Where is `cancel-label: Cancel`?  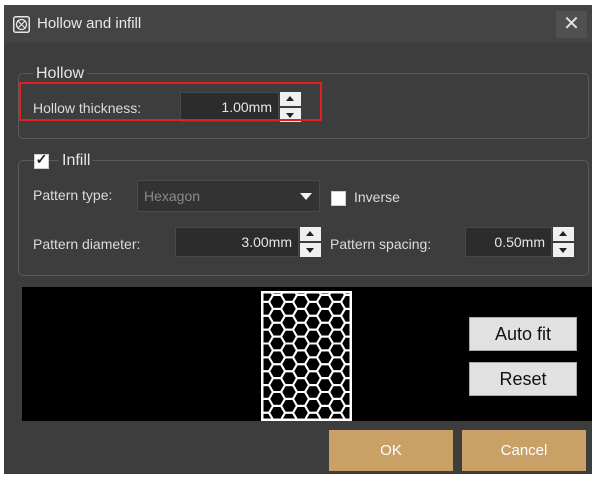 cancel-label: Cancel is located at coordinates (524, 450).